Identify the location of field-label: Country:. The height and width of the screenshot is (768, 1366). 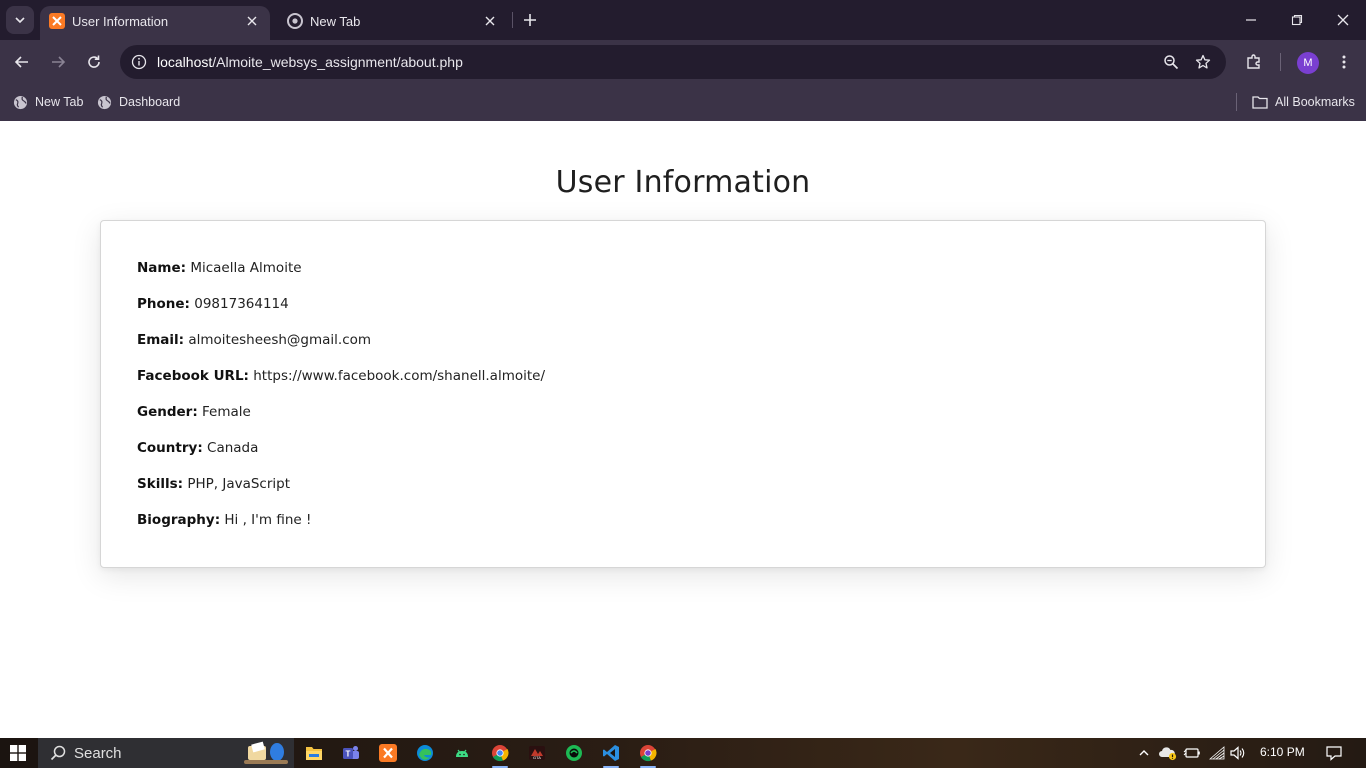
(170, 448).